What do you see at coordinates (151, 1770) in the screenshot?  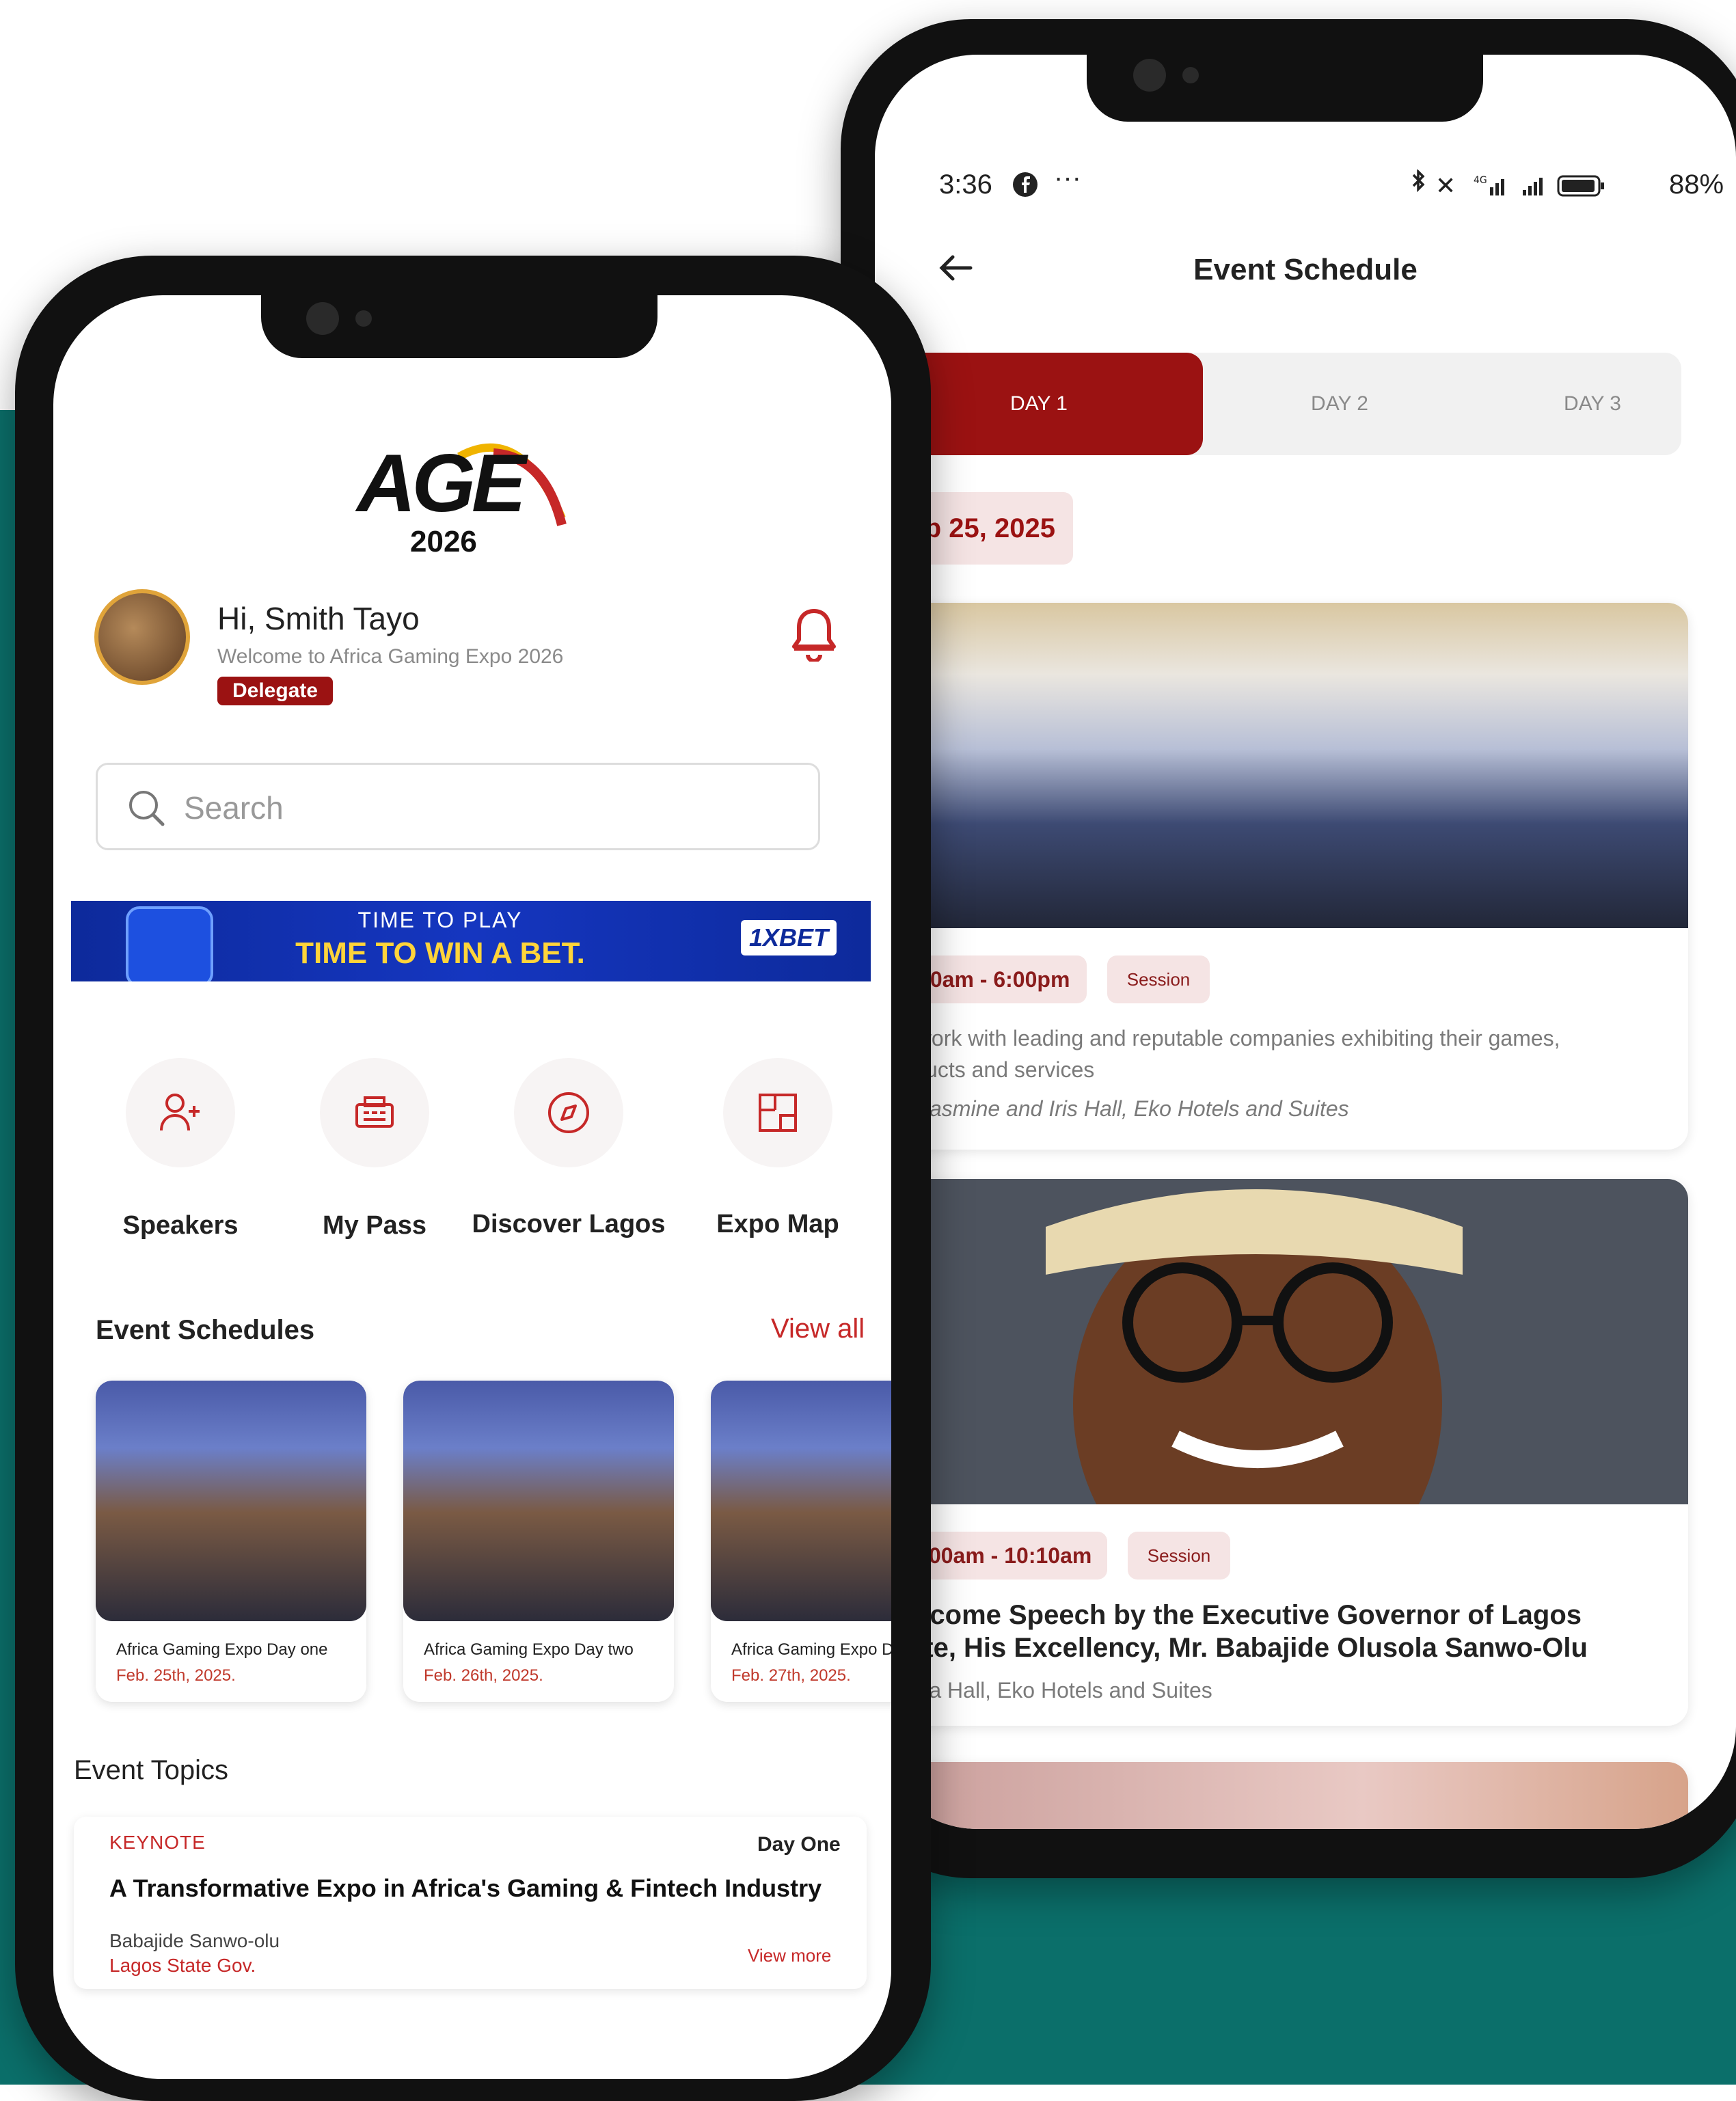 I see `event-topics-heading: Event Topics` at bounding box center [151, 1770].